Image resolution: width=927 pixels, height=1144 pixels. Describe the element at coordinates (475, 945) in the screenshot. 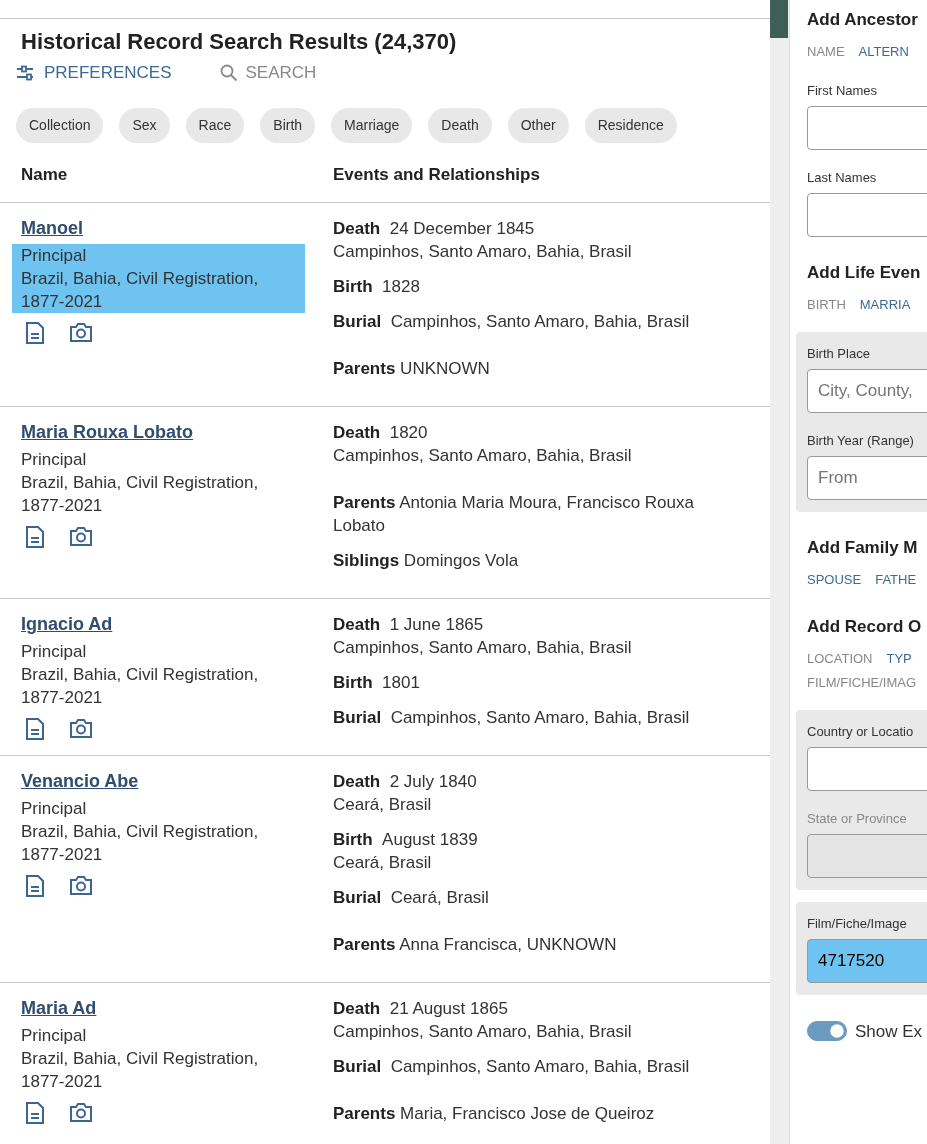

I see `relationship-text: Parents Anna Francisca, UNKNOWN` at that location.